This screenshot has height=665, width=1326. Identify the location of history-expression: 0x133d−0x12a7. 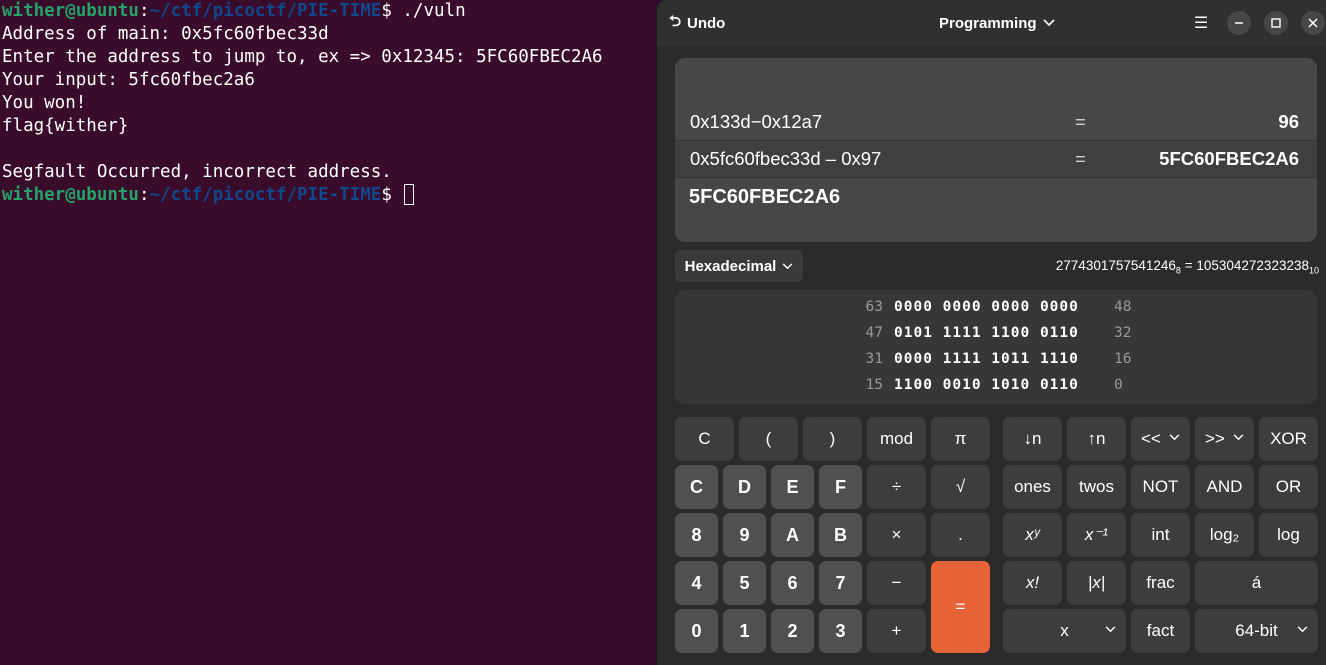
(756, 121).